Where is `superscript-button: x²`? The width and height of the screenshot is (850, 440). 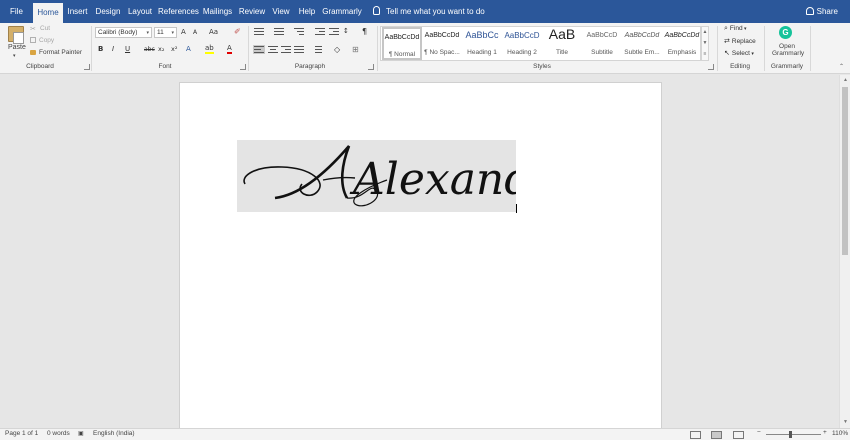
superscript-button: x² is located at coordinates (174, 49).